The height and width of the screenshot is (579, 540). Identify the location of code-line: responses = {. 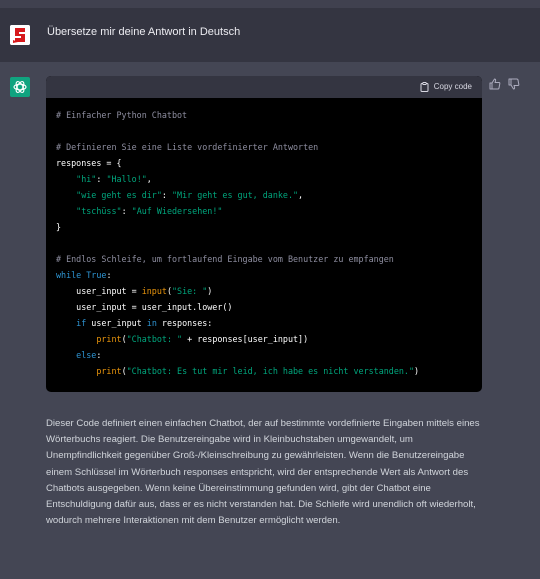
(237, 163).